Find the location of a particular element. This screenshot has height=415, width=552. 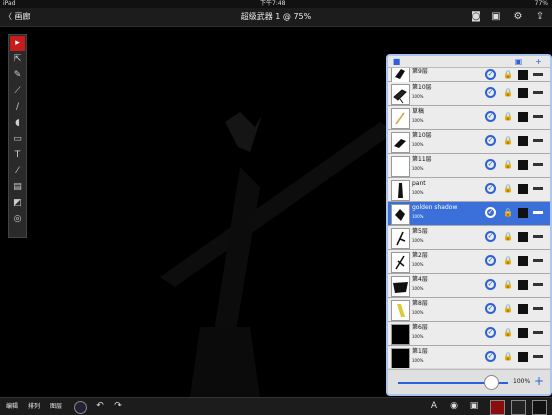

layer-row: 第11层 100% ✓ 🔒 is located at coordinates (469, 166).